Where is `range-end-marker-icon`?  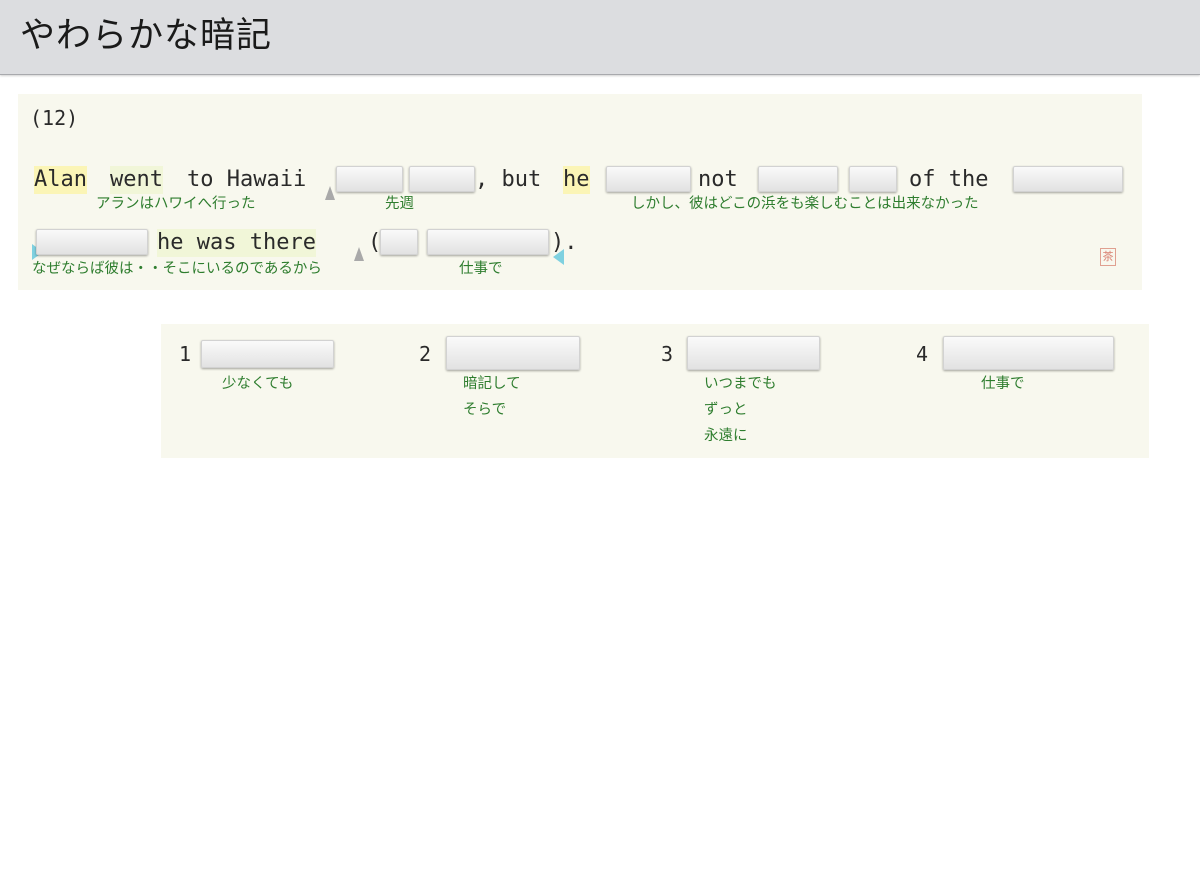 range-end-marker-icon is located at coordinates (558, 257).